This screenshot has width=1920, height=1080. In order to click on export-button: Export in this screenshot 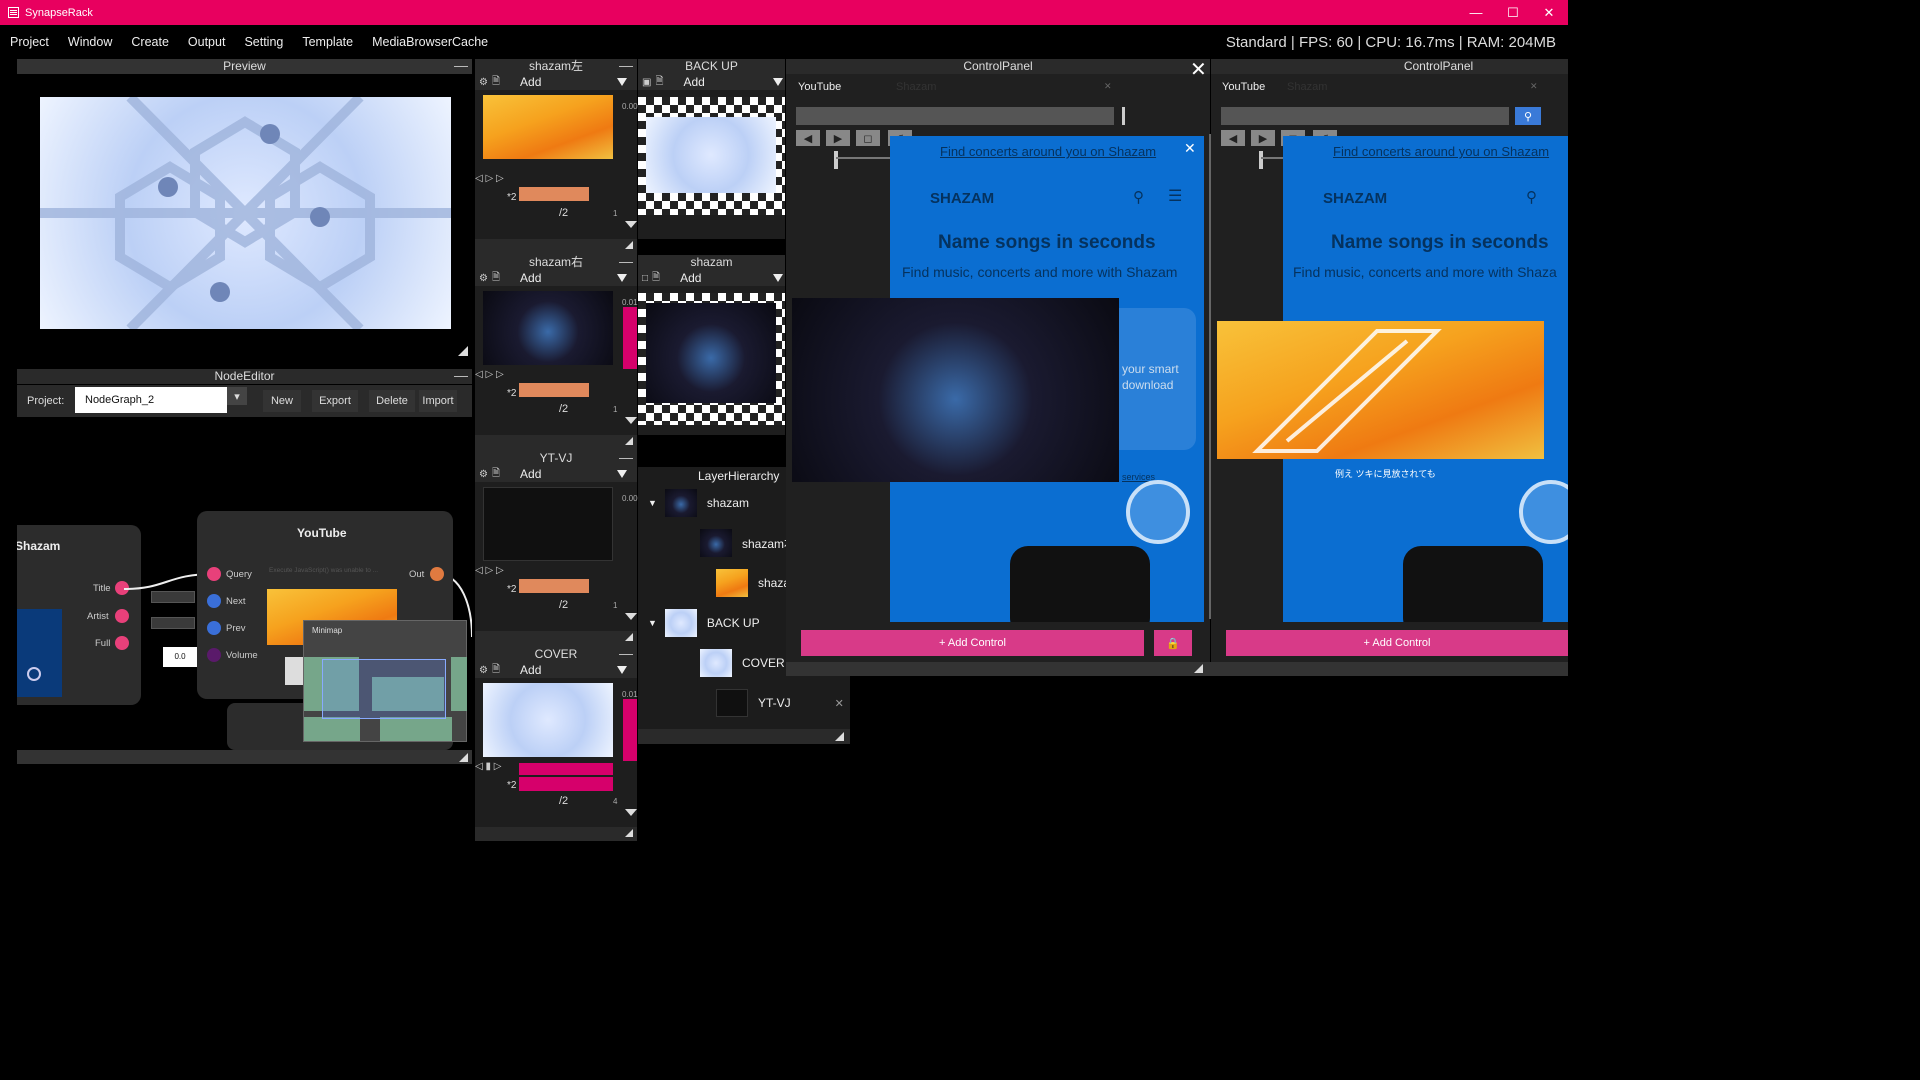, I will do `click(335, 401)`.